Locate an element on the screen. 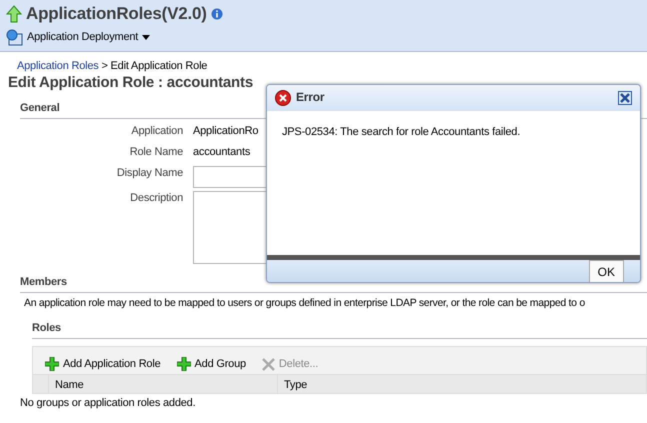 The image size is (647, 423). info-icon is located at coordinates (216, 14).